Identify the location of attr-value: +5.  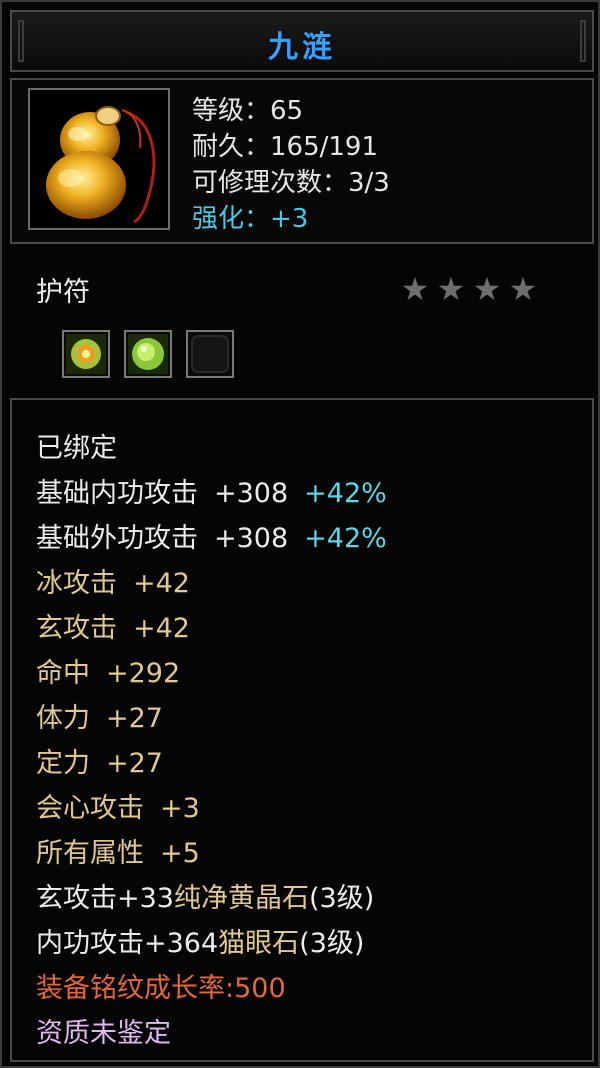
(180, 853).